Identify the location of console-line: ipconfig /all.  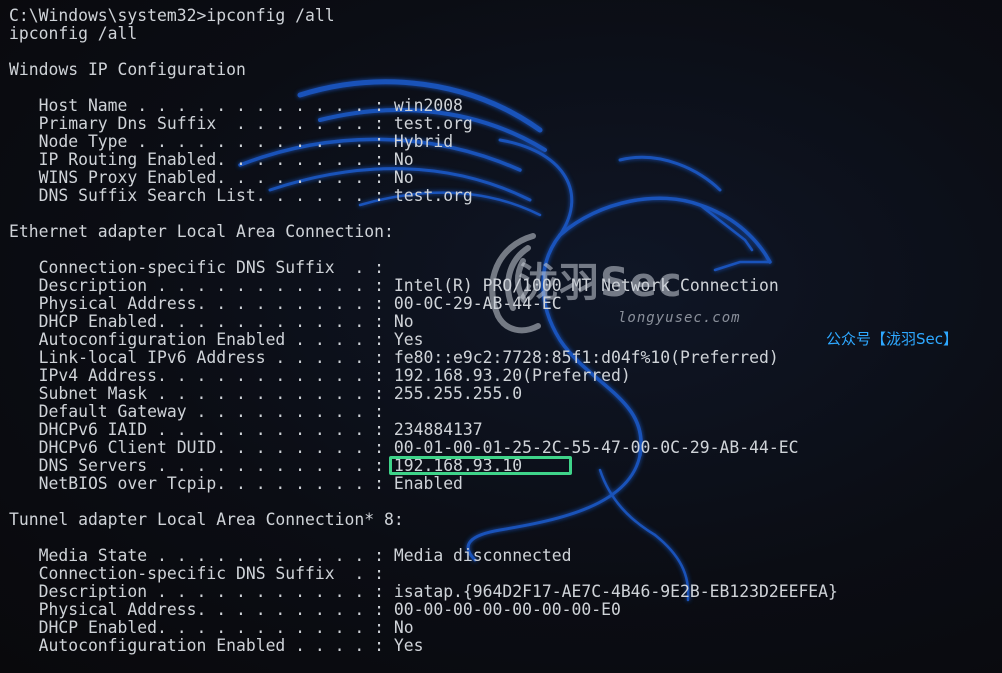
(73, 33).